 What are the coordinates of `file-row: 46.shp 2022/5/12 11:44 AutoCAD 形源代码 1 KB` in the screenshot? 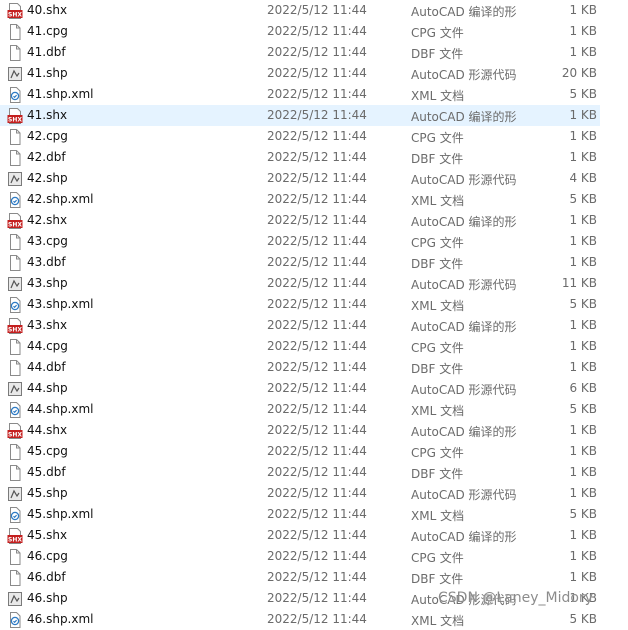 It's located at (300, 598).